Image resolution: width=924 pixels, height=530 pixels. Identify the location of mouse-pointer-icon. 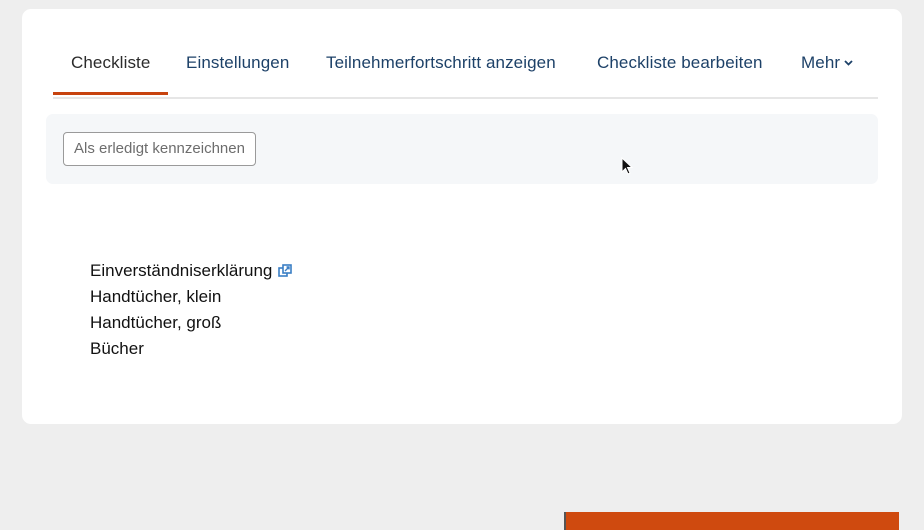
(627, 166).